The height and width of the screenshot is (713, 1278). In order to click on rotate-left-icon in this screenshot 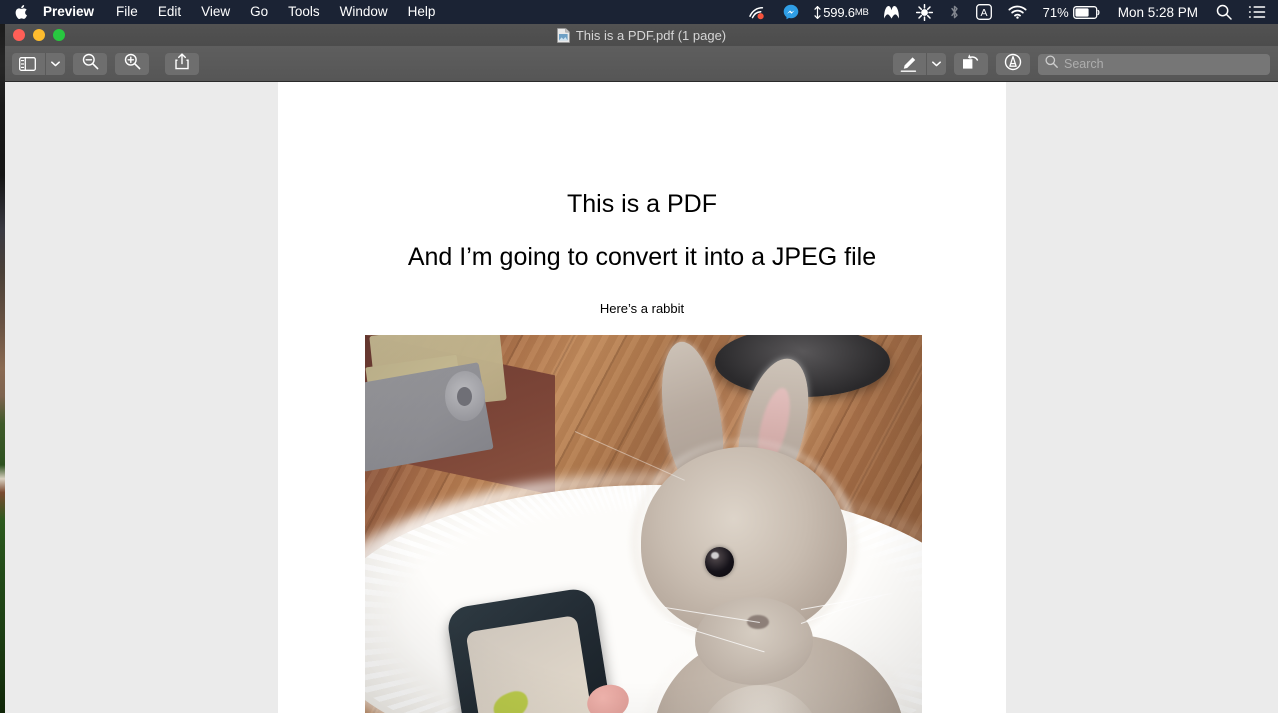, I will do `click(971, 64)`.